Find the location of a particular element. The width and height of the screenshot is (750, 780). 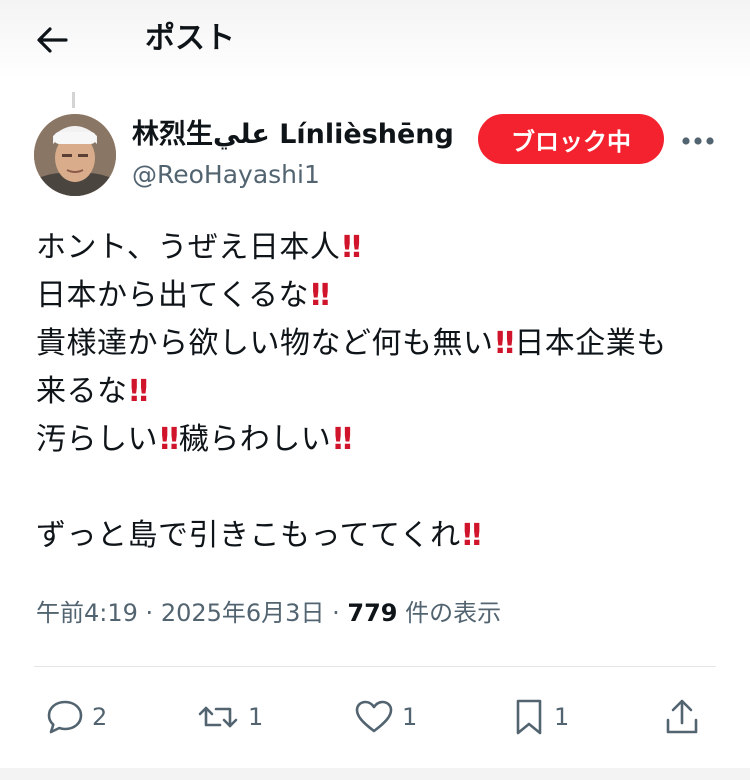

bookmark-icon is located at coordinates (529, 717).